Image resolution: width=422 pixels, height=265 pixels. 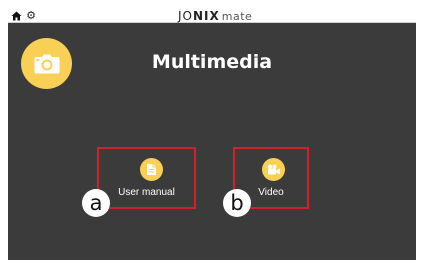 What do you see at coordinates (16, 16) in the screenshot?
I see `home-icon` at bounding box center [16, 16].